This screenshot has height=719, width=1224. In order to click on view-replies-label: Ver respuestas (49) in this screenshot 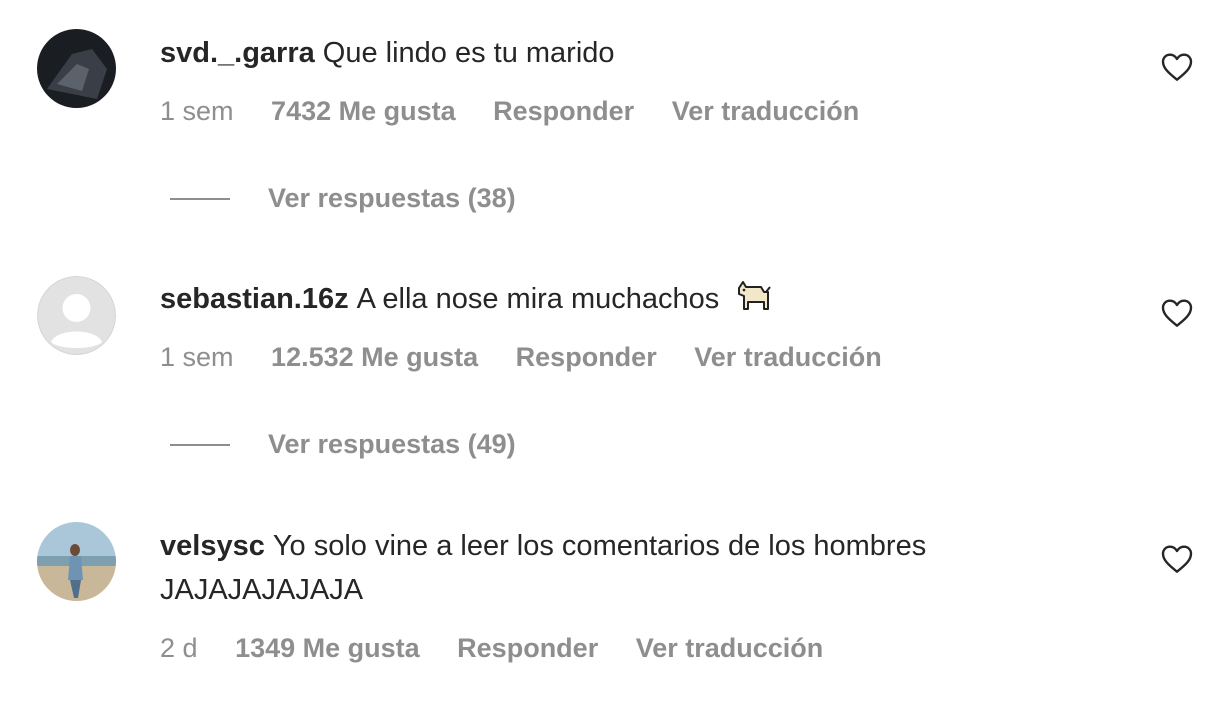, I will do `click(392, 444)`.